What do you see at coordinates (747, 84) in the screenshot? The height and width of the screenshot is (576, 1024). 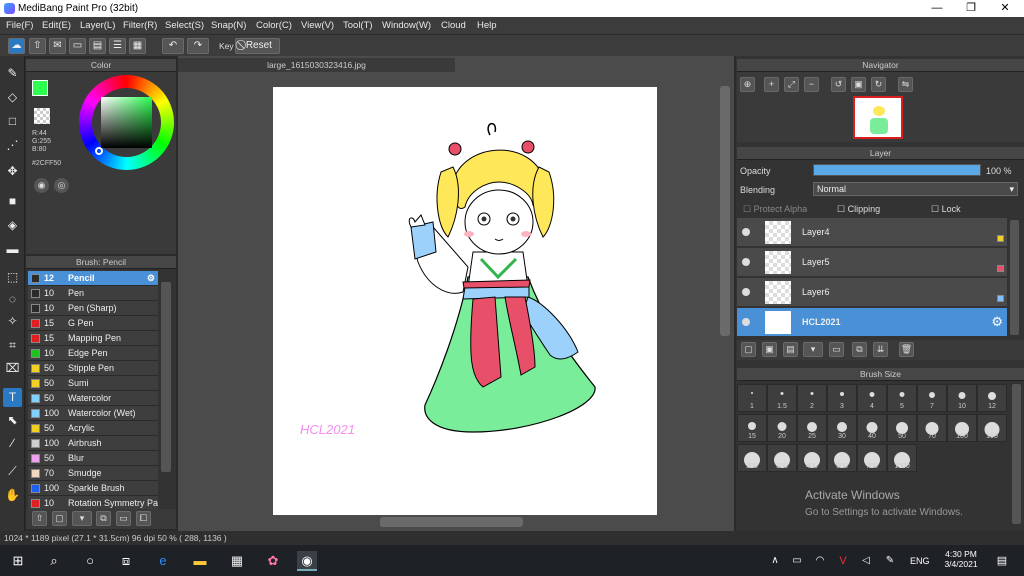 I see `zoom-fit-icon: ⊕` at bounding box center [747, 84].